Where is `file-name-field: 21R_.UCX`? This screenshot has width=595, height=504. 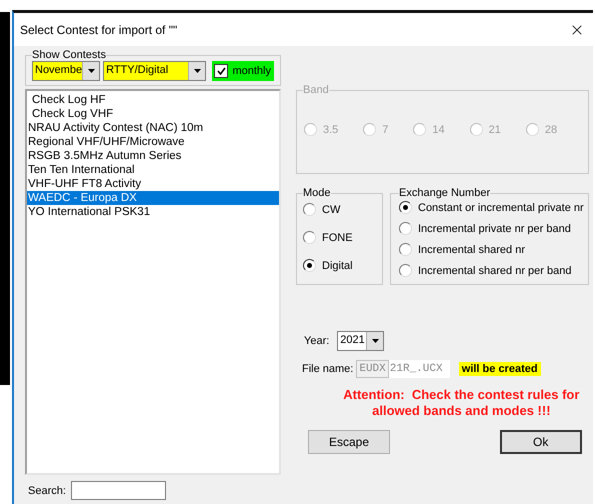
file-name-field: 21R_.UCX is located at coordinates (419, 369).